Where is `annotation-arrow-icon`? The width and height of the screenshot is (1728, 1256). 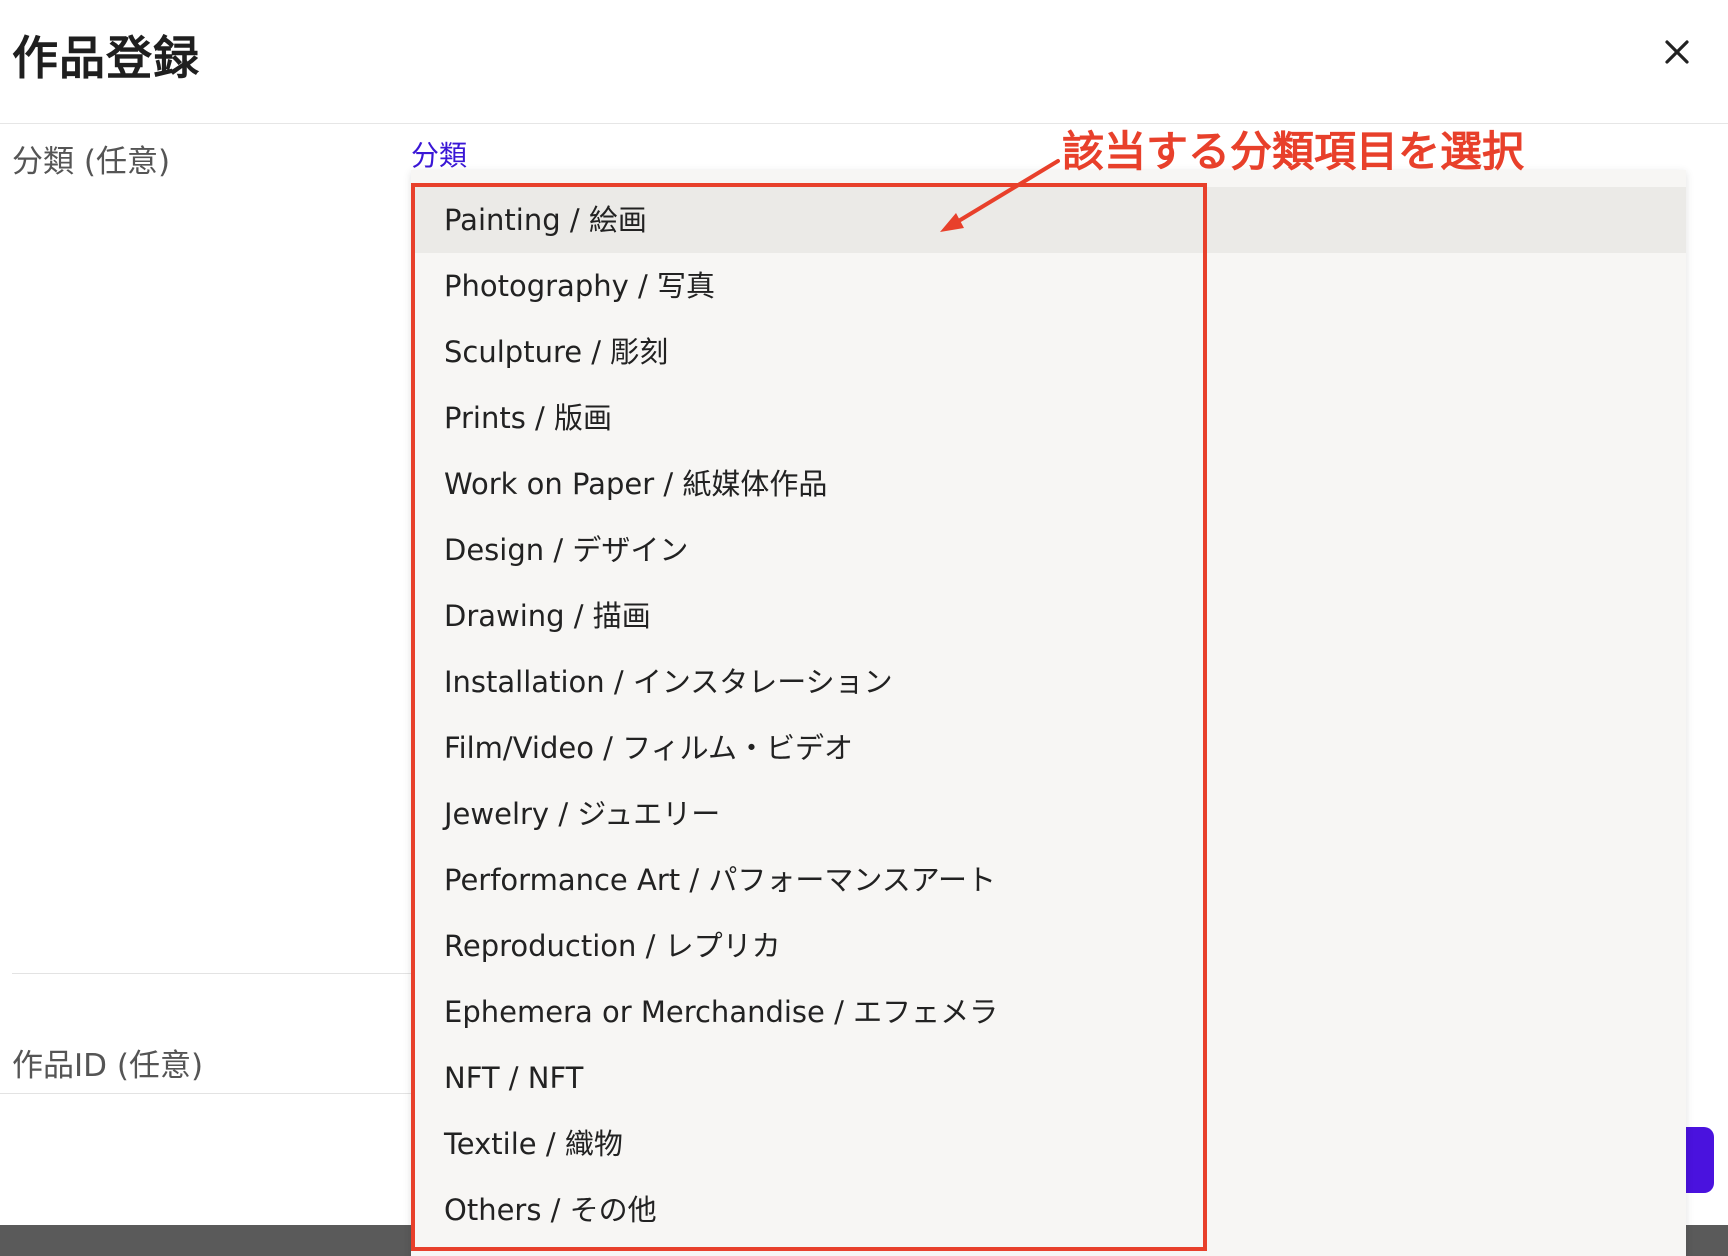 annotation-arrow-icon is located at coordinates (1000, 195).